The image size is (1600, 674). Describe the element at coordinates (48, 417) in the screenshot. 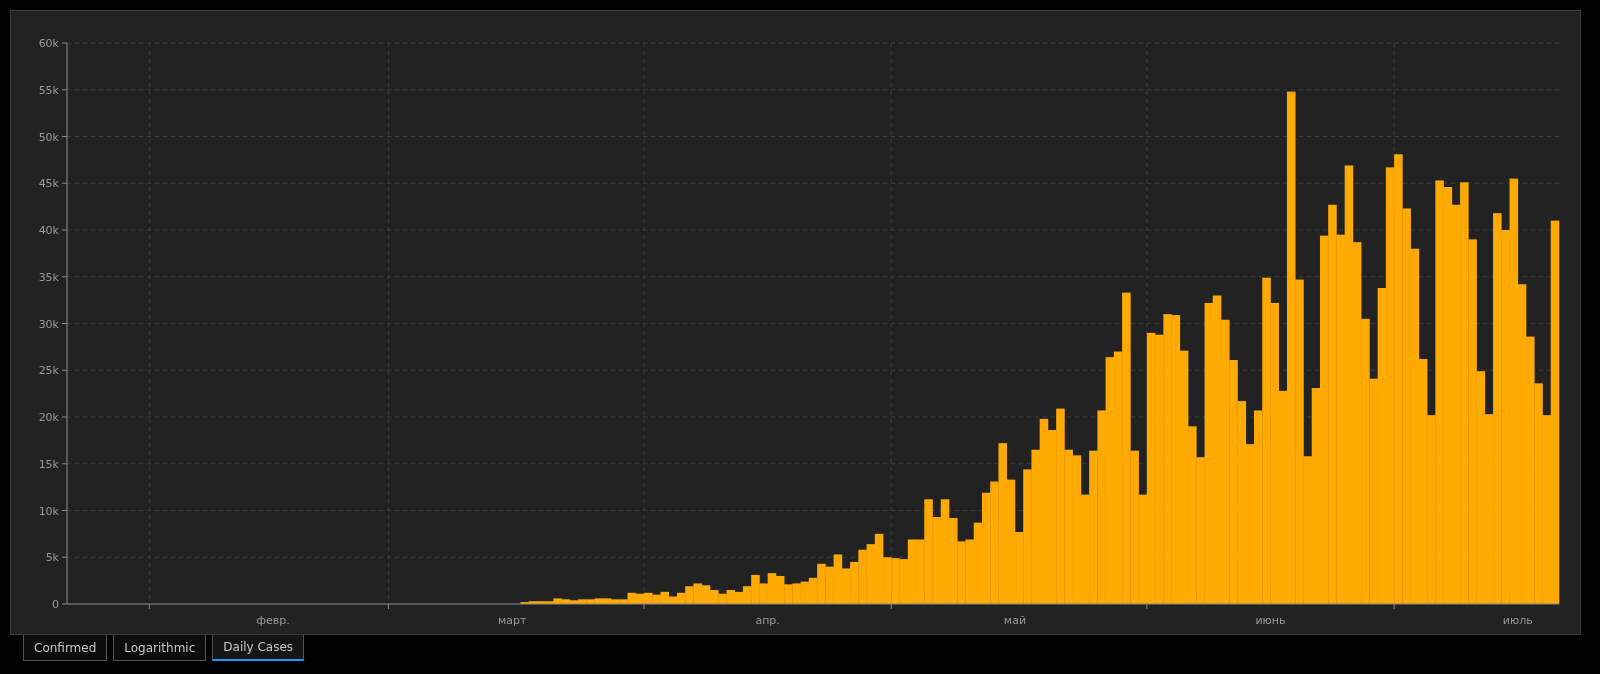

I see `y-axis-label: 20k` at that location.